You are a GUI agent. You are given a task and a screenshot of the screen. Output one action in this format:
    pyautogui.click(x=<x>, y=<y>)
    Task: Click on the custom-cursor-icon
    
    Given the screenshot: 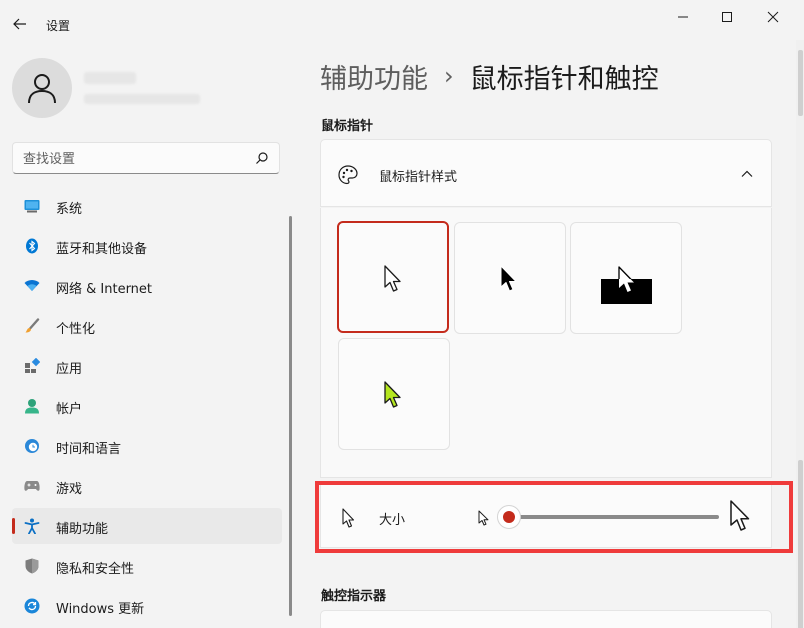 What is the action you would take?
    pyautogui.click(x=392, y=394)
    